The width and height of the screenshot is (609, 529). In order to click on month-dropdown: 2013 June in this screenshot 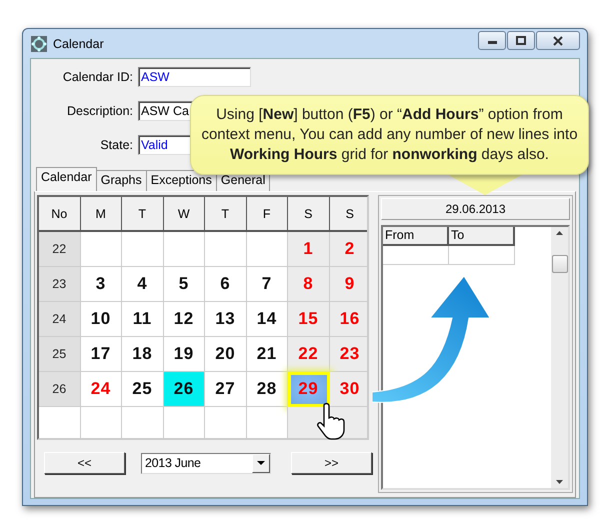, I will do `click(206, 463)`.